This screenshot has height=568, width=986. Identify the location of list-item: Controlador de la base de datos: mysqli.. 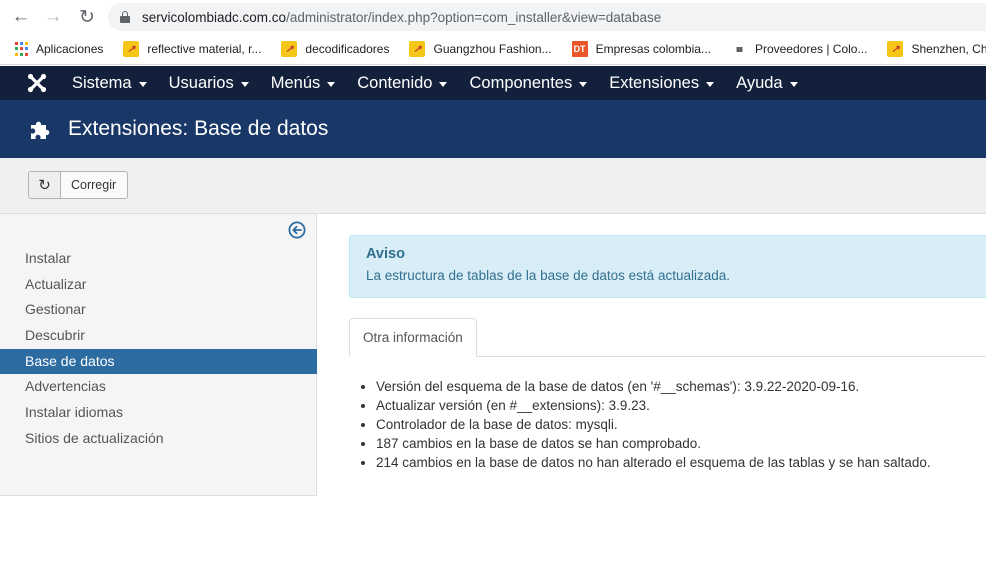
(681, 424).